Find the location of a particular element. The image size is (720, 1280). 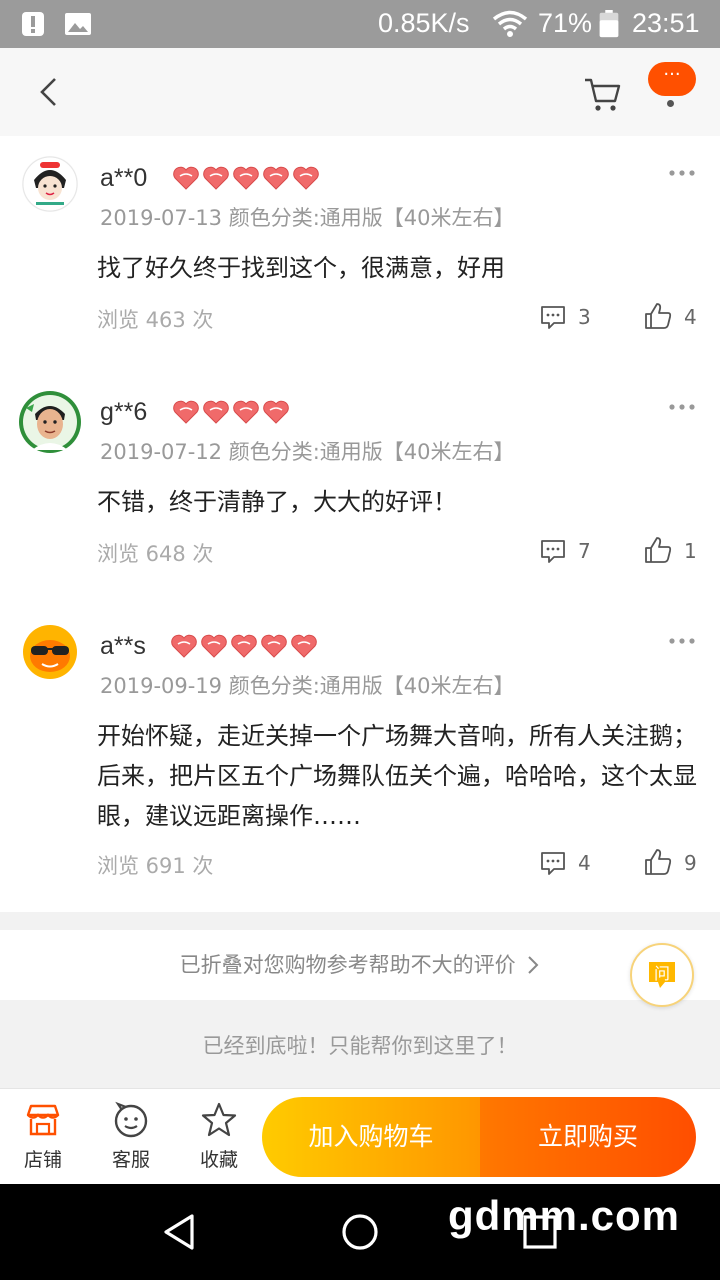

buy-now-button: 立即购买 is located at coordinates (588, 1137).